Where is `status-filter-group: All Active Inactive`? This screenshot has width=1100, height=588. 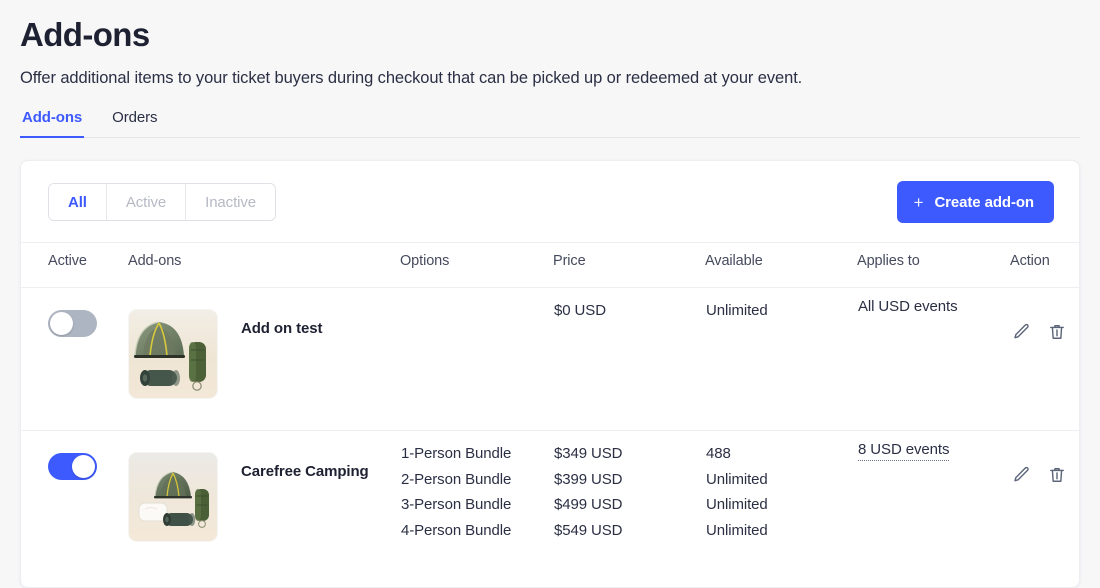 status-filter-group: All Active Inactive is located at coordinates (162, 202).